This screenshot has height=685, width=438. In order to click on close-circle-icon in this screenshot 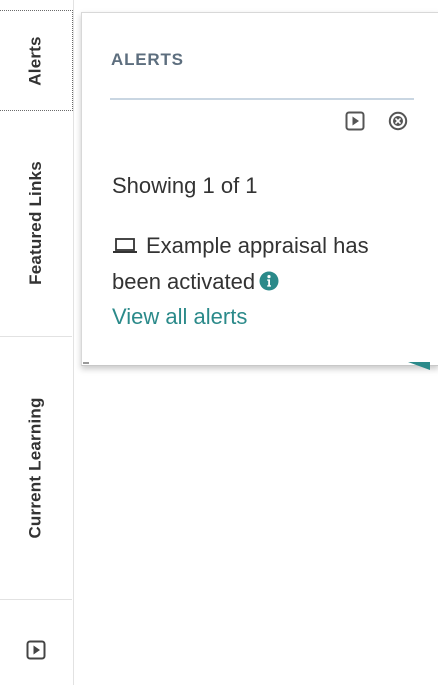, I will do `click(398, 121)`.